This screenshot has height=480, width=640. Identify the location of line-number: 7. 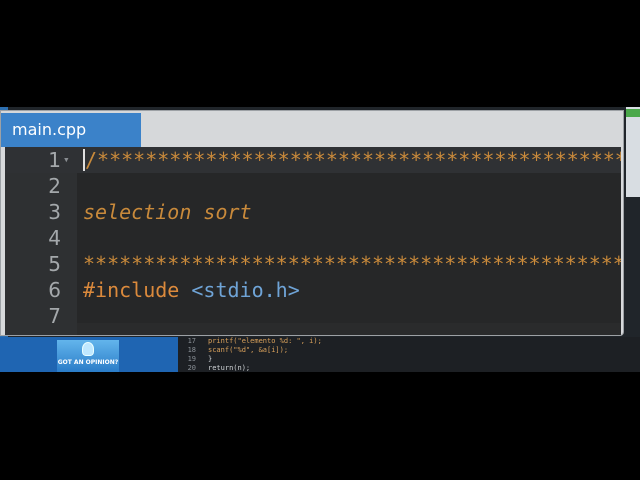
(54, 316).